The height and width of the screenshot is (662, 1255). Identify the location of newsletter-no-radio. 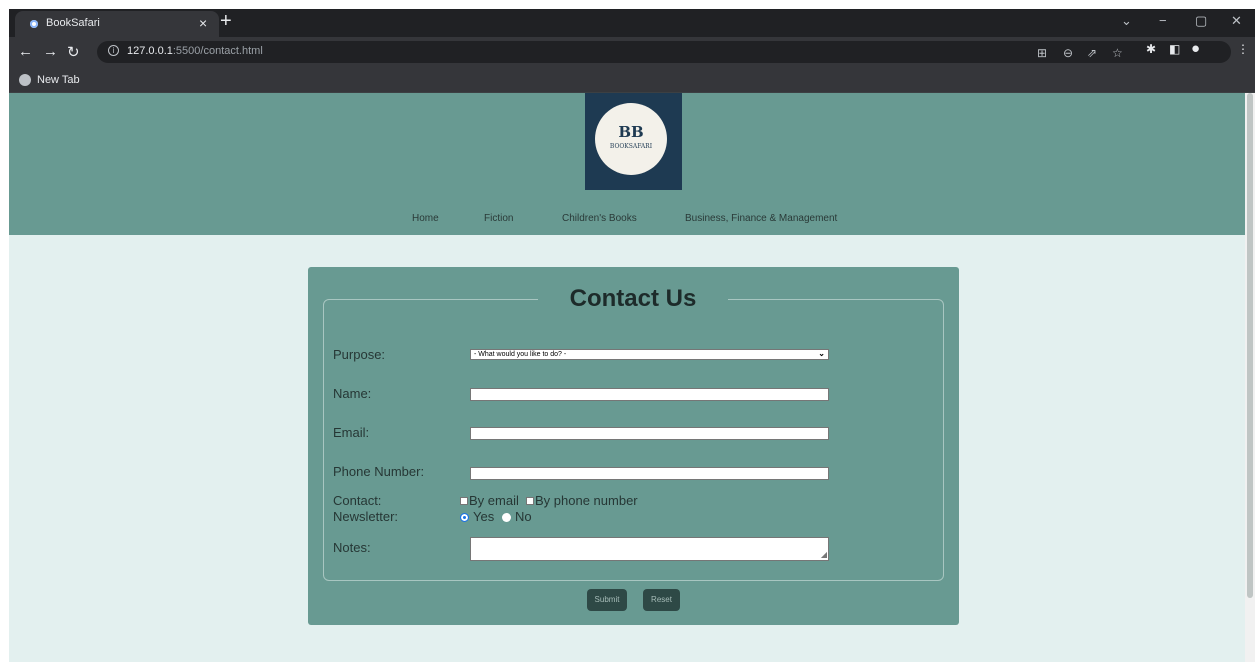
(506, 517).